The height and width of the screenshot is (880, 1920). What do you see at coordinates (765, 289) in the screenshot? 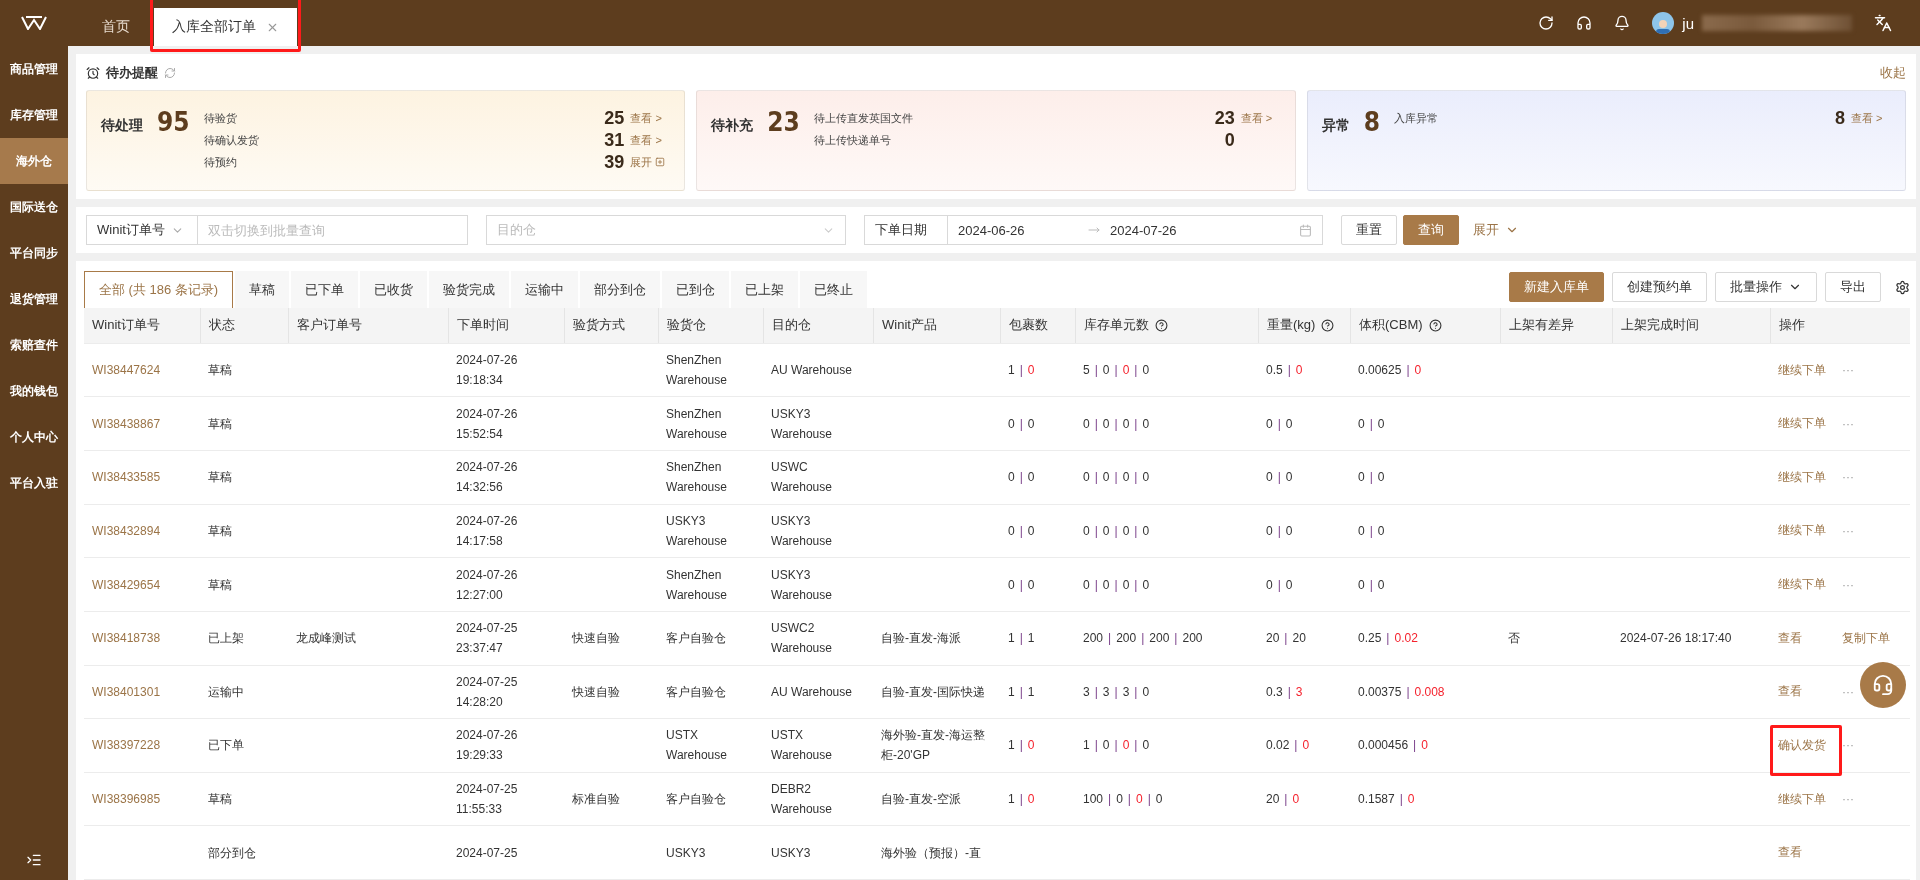
I see `status-tab: 已上架` at bounding box center [765, 289].